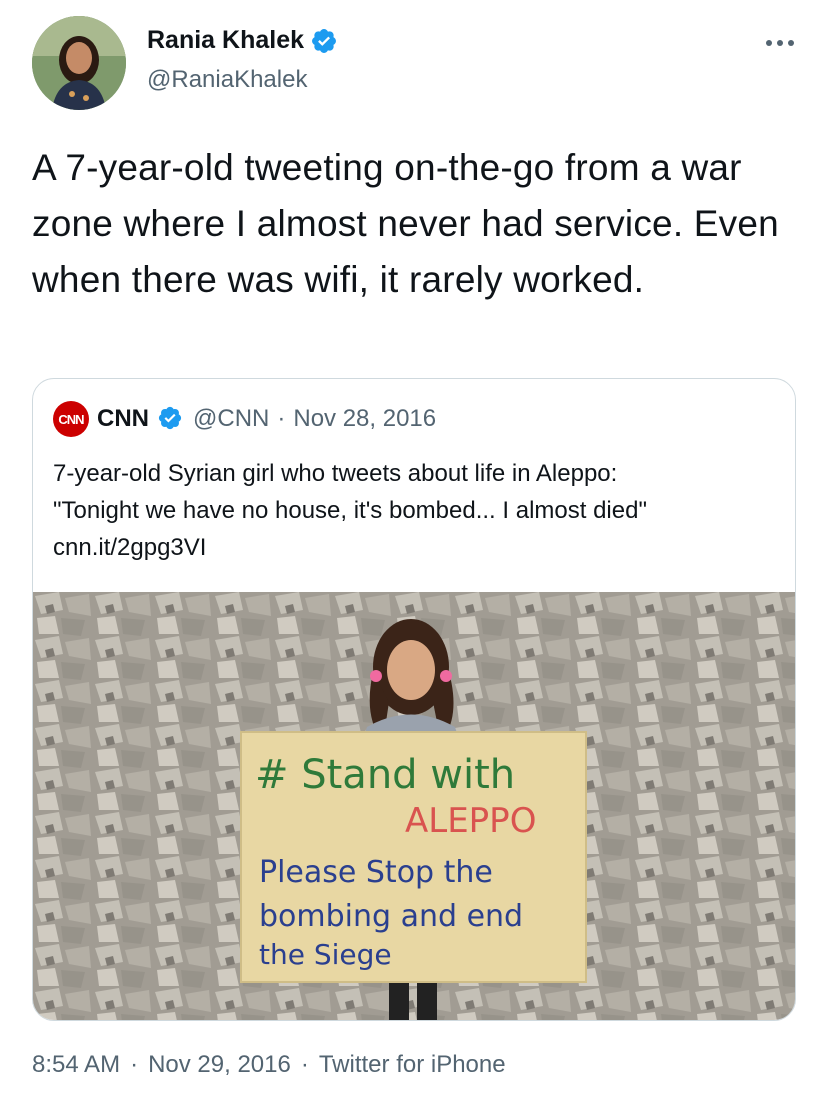 The height and width of the screenshot is (1108, 828). Describe the element at coordinates (231, 419) in the screenshot. I see `quoted-handle: @CNN` at that location.